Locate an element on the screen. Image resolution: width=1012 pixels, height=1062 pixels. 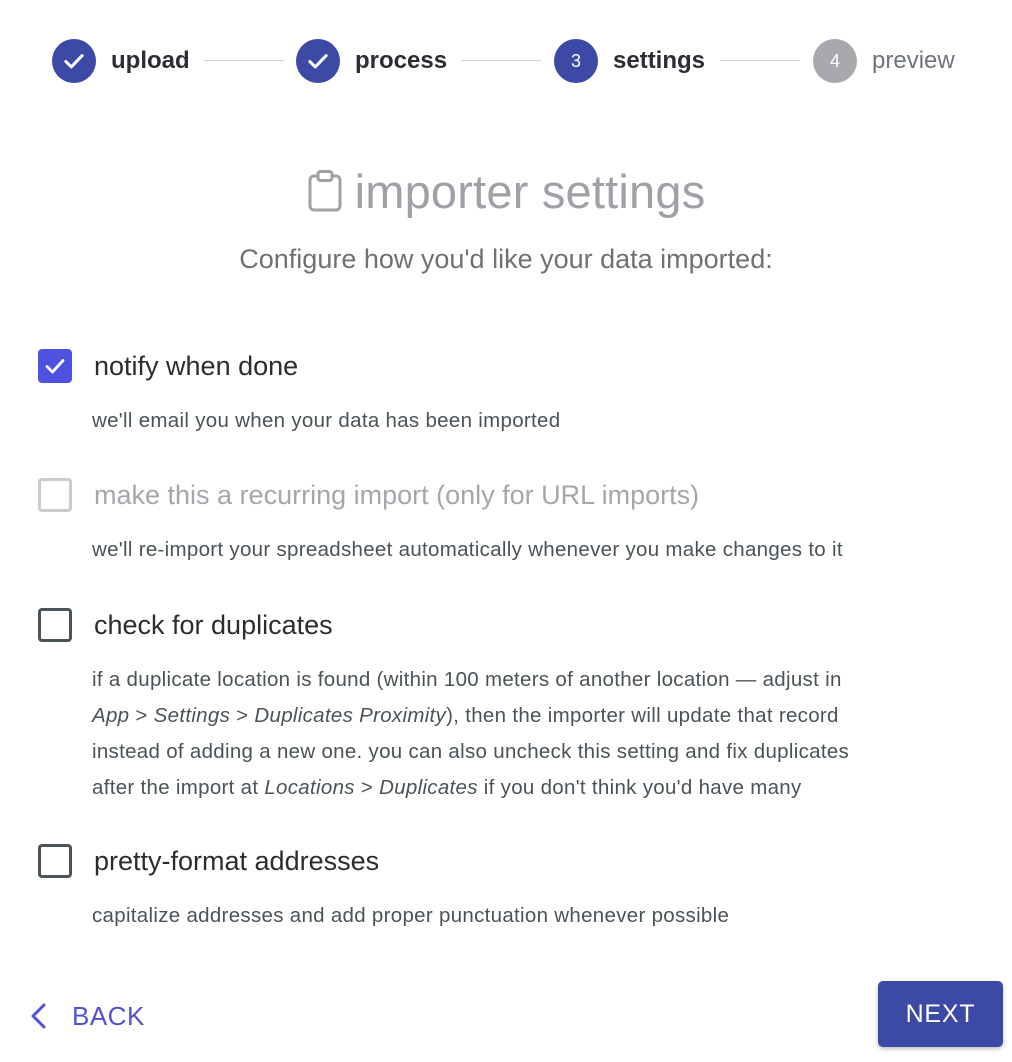
notify-label: notify when done is located at coordinates (196, 366).